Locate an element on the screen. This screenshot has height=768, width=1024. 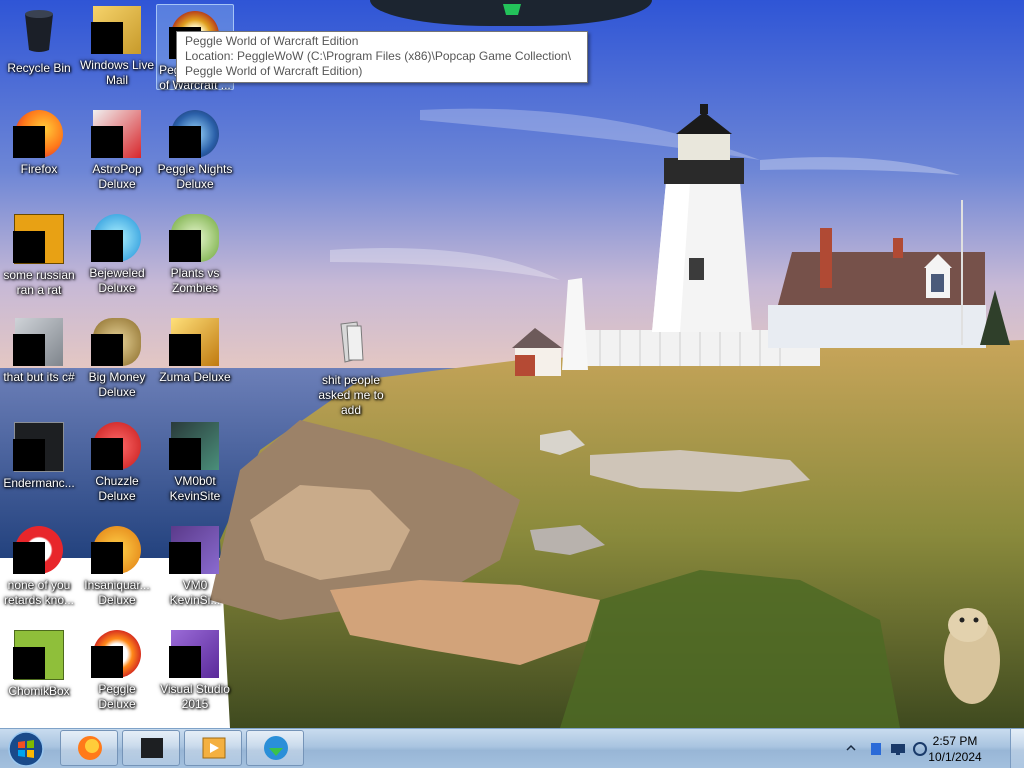
zuma-icon is located at coordinates (194, 342).